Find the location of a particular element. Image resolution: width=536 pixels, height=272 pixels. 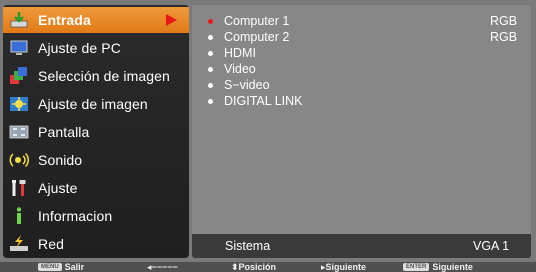

image-select-icon is located at coordinates (19, 76).